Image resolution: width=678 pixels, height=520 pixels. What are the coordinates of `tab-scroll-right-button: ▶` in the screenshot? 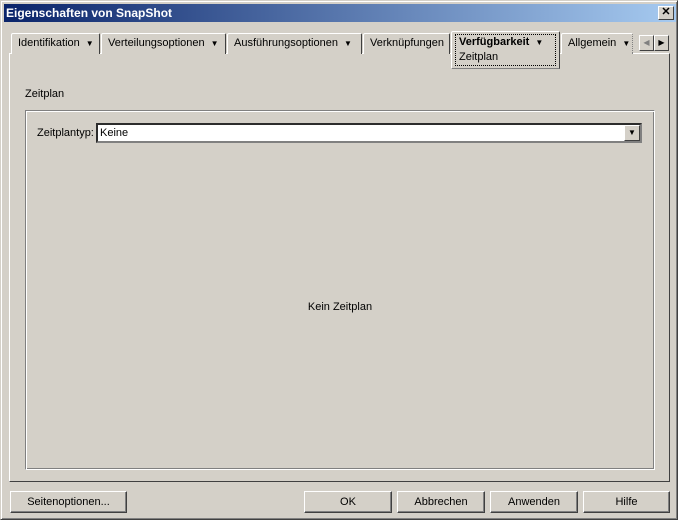 It's located at (661, 43).